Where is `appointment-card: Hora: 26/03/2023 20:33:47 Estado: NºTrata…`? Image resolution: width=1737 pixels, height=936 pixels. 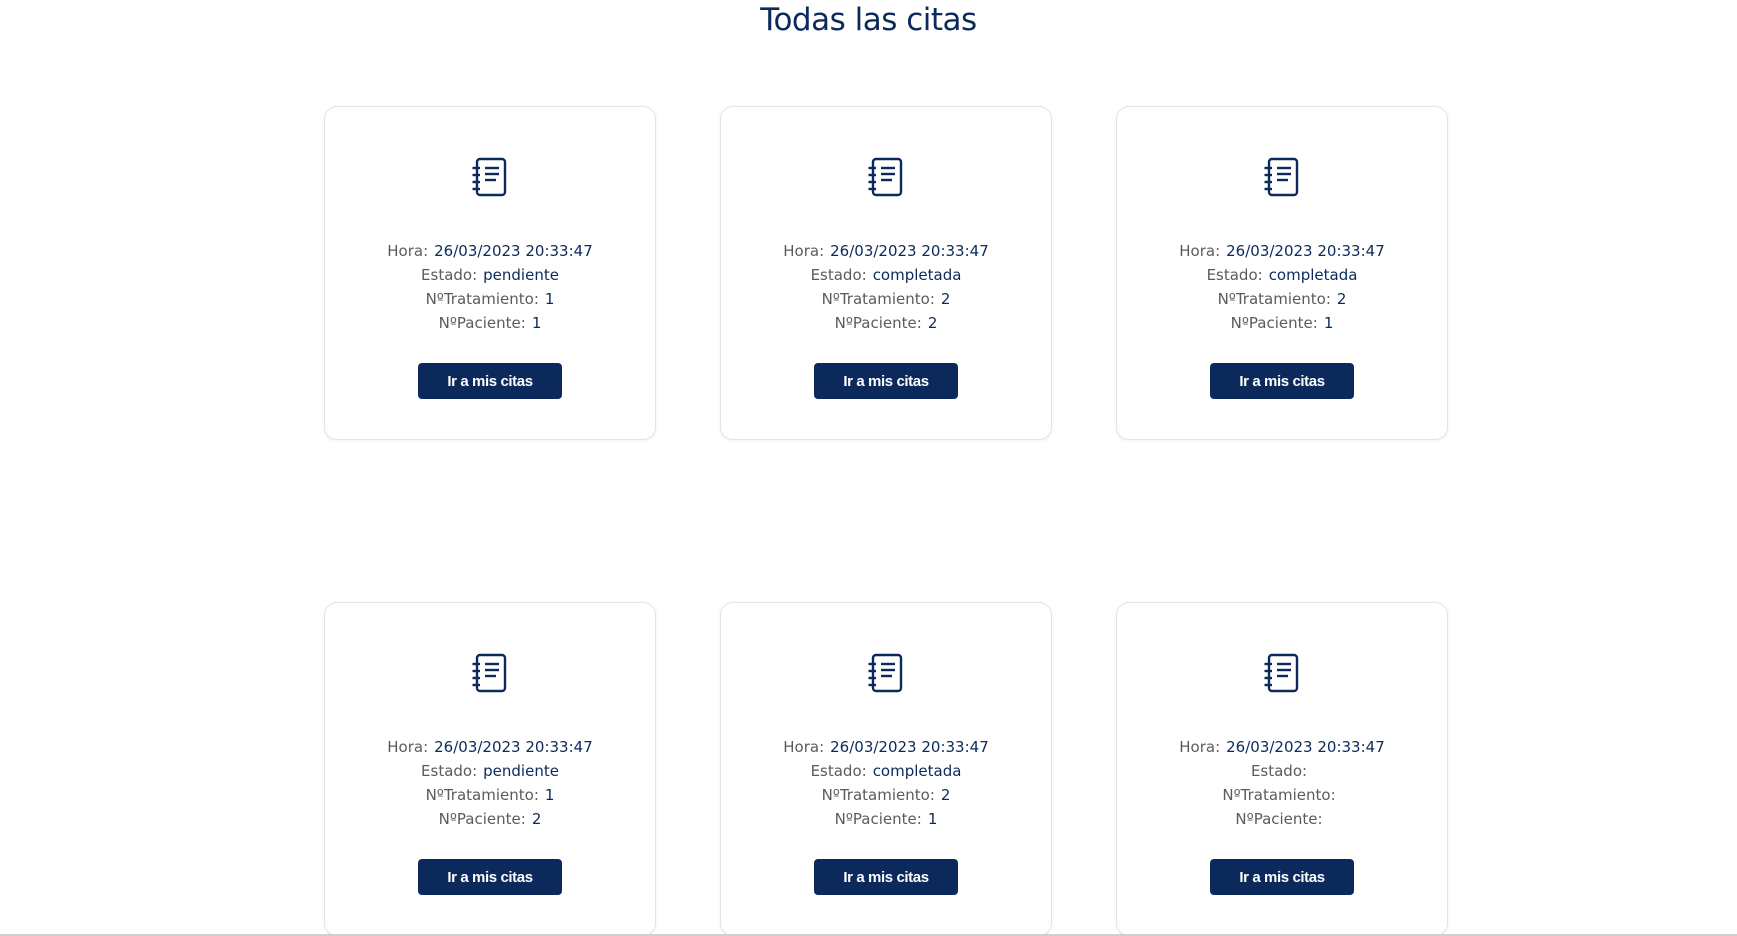 appointment-card: Hora: 26/03/2023 20:33:47 Estado: NºTrata… is located at coordinates (1282, 769).